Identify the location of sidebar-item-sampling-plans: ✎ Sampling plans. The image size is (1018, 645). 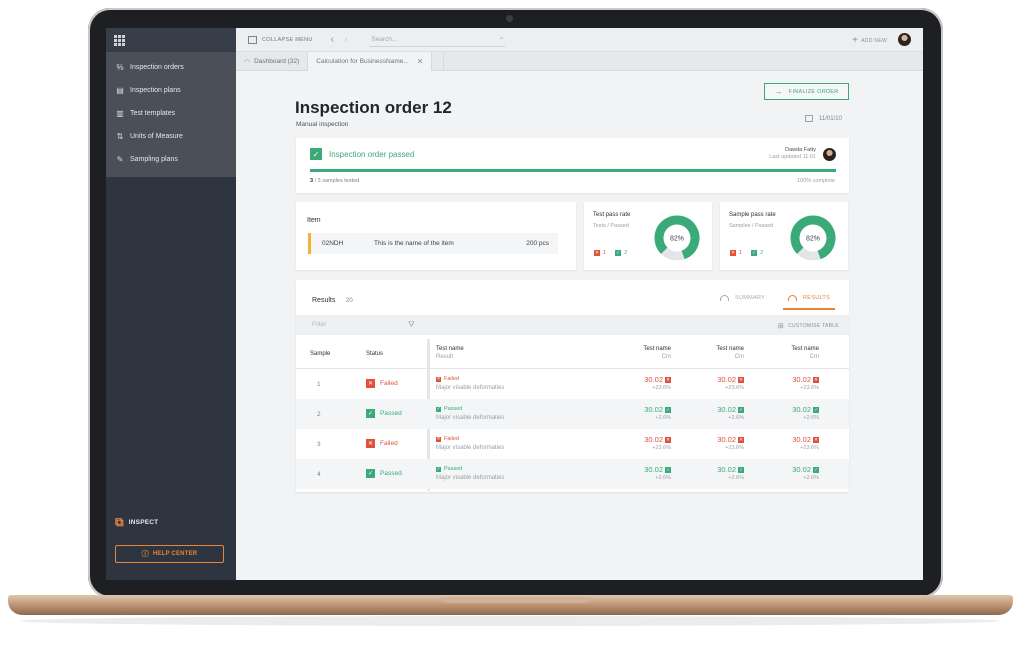
(171, 159).